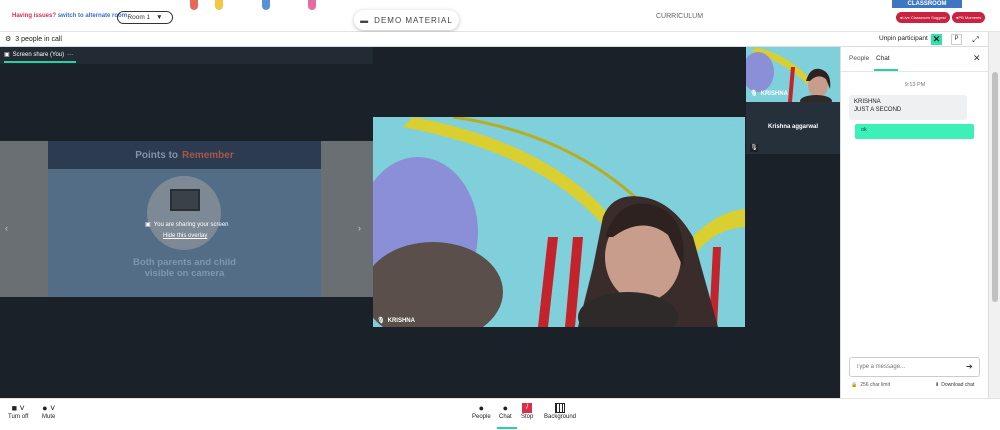 This screenshot has width=1000, height=430. What do you see at coordinates (914, 367) in the screenshot?
I see `chat-message-input` at bounding box center [914, 367].